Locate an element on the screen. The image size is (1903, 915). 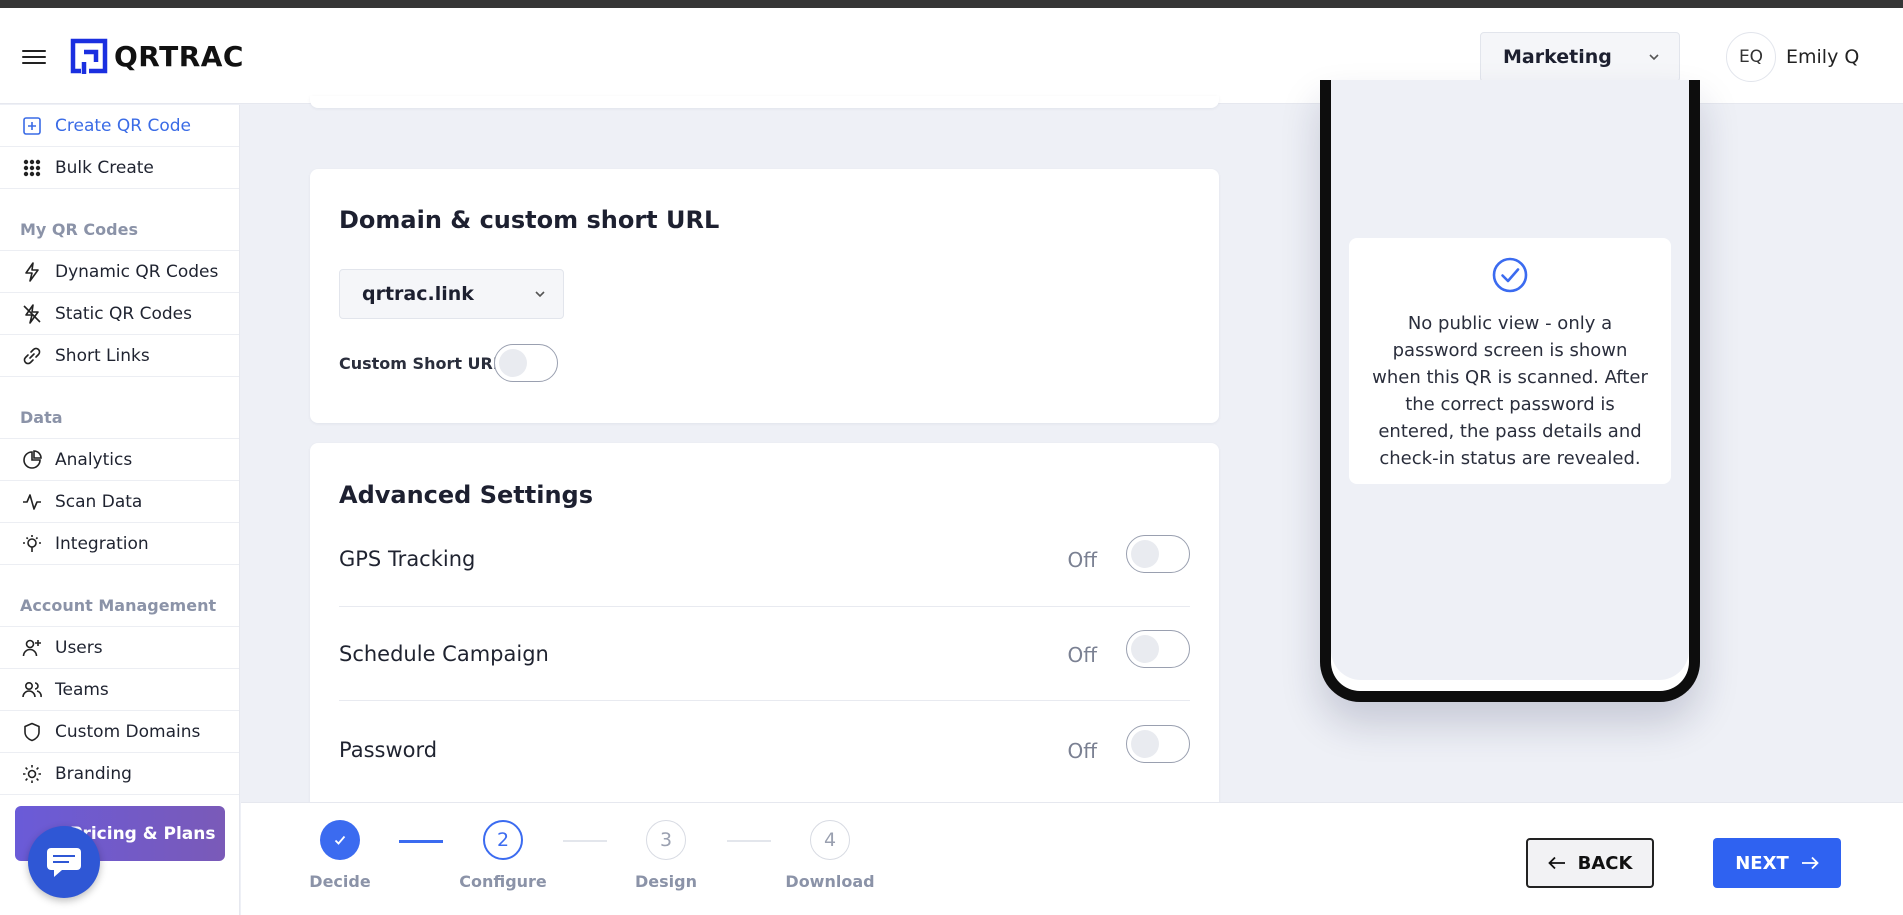
plus-square-icon is located at coordinates (32, 126).